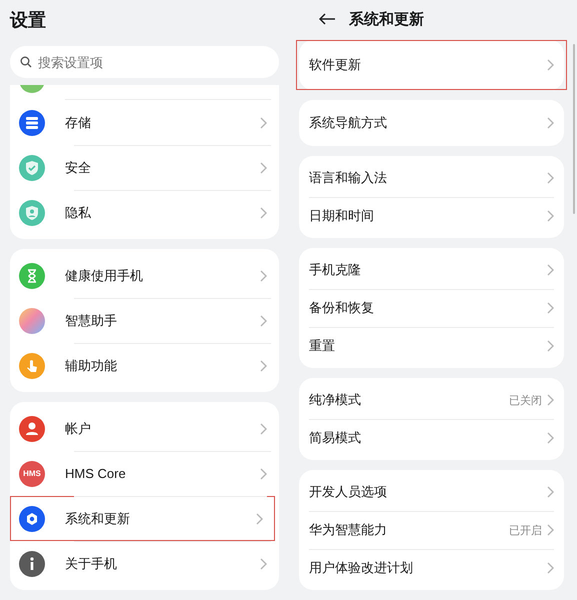 The width and height of the screenshot is (577, 600). I want to click on settings-item: 健康使用手机, so click(144, 275).